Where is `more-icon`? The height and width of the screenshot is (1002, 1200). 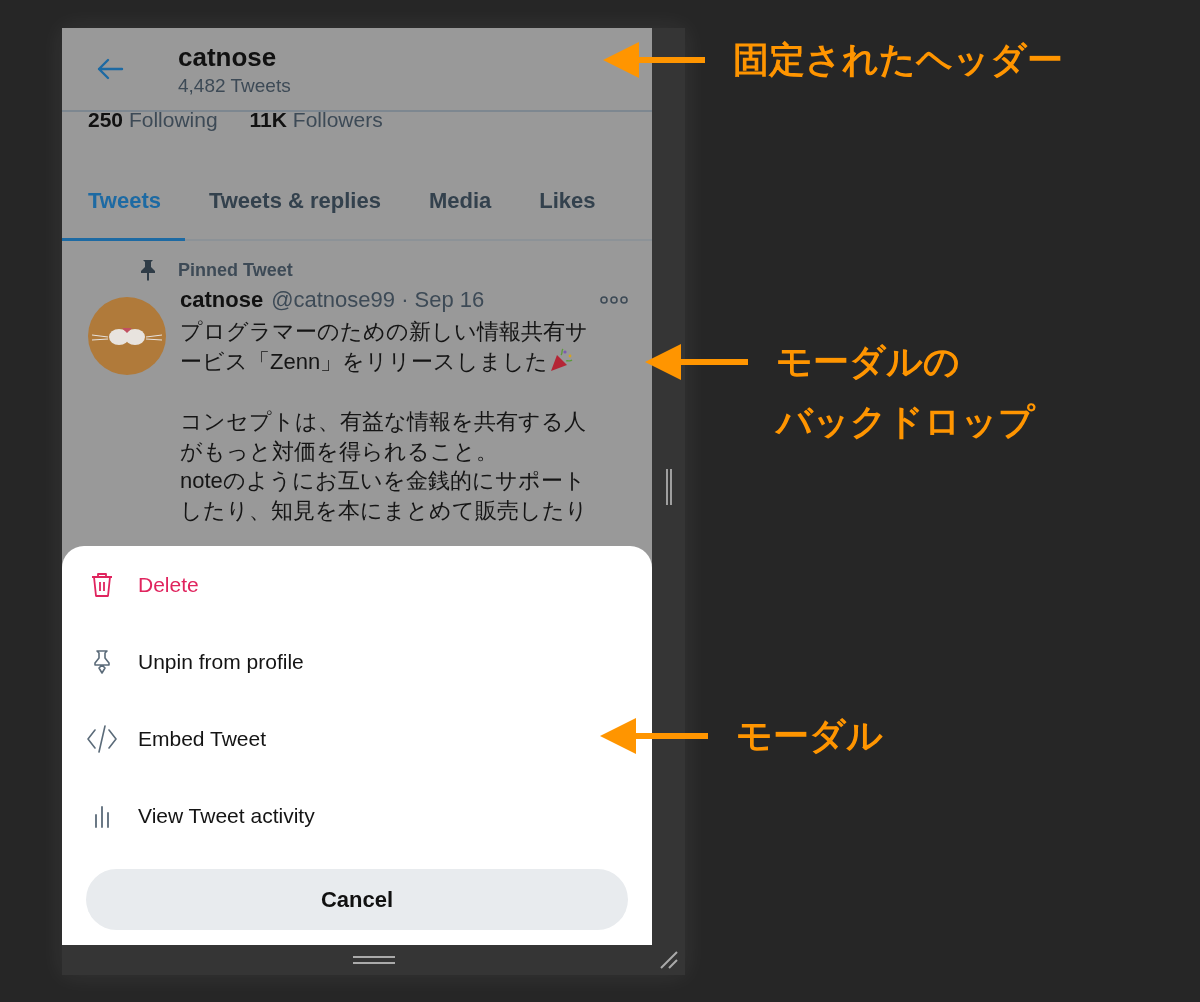 more-icon is located at coordinates (614, 300).